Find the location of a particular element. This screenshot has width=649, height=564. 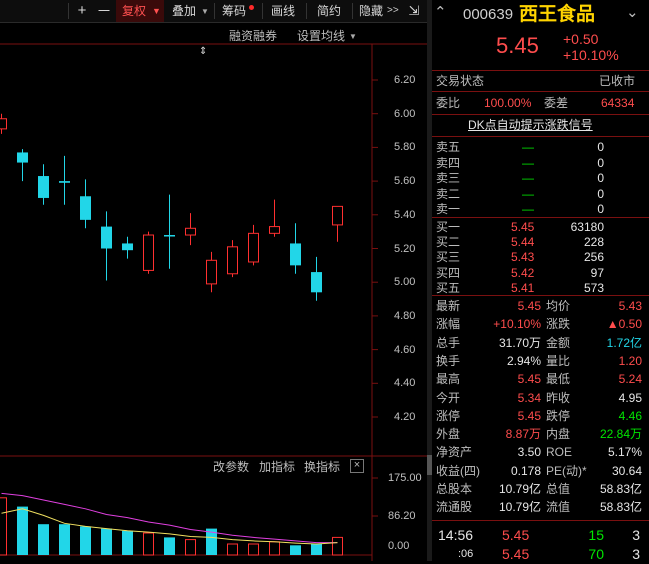

switch-indicator-button: 换指标 is located at coordinates (322, 467).